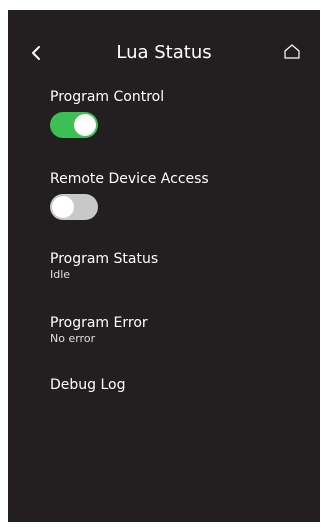 Image resolution: width=321 pixels, height=528 pixels. I want to click on program-error-value: No error, so click(73, 338).